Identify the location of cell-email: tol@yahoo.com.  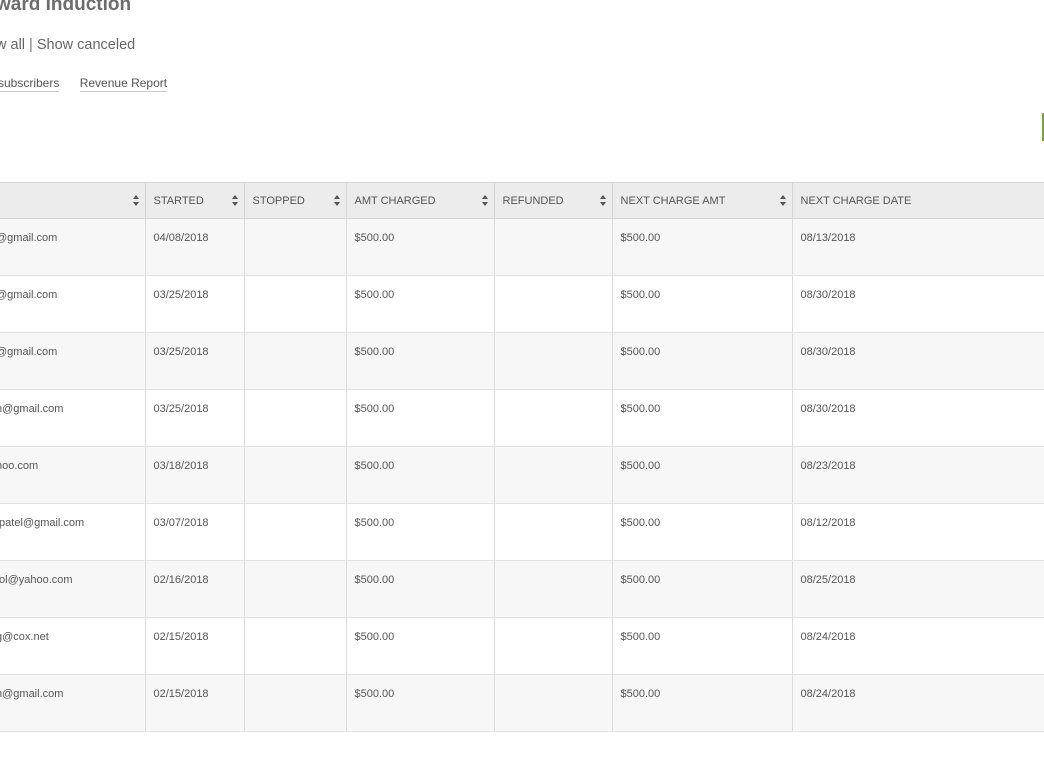
(73, 589).